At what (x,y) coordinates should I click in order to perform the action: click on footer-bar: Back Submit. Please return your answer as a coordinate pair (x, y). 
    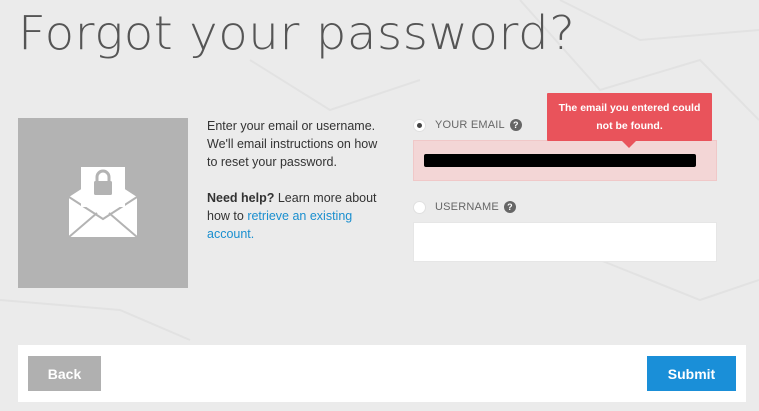
    Looking at the image, I should click on (382, 373).